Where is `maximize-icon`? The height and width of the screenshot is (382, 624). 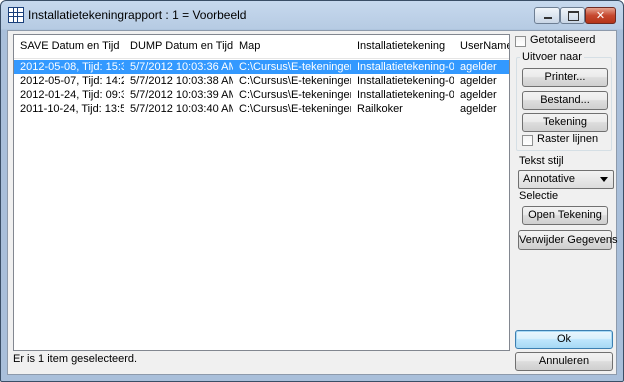
maximize-icon is located at coordinates (572, 15).